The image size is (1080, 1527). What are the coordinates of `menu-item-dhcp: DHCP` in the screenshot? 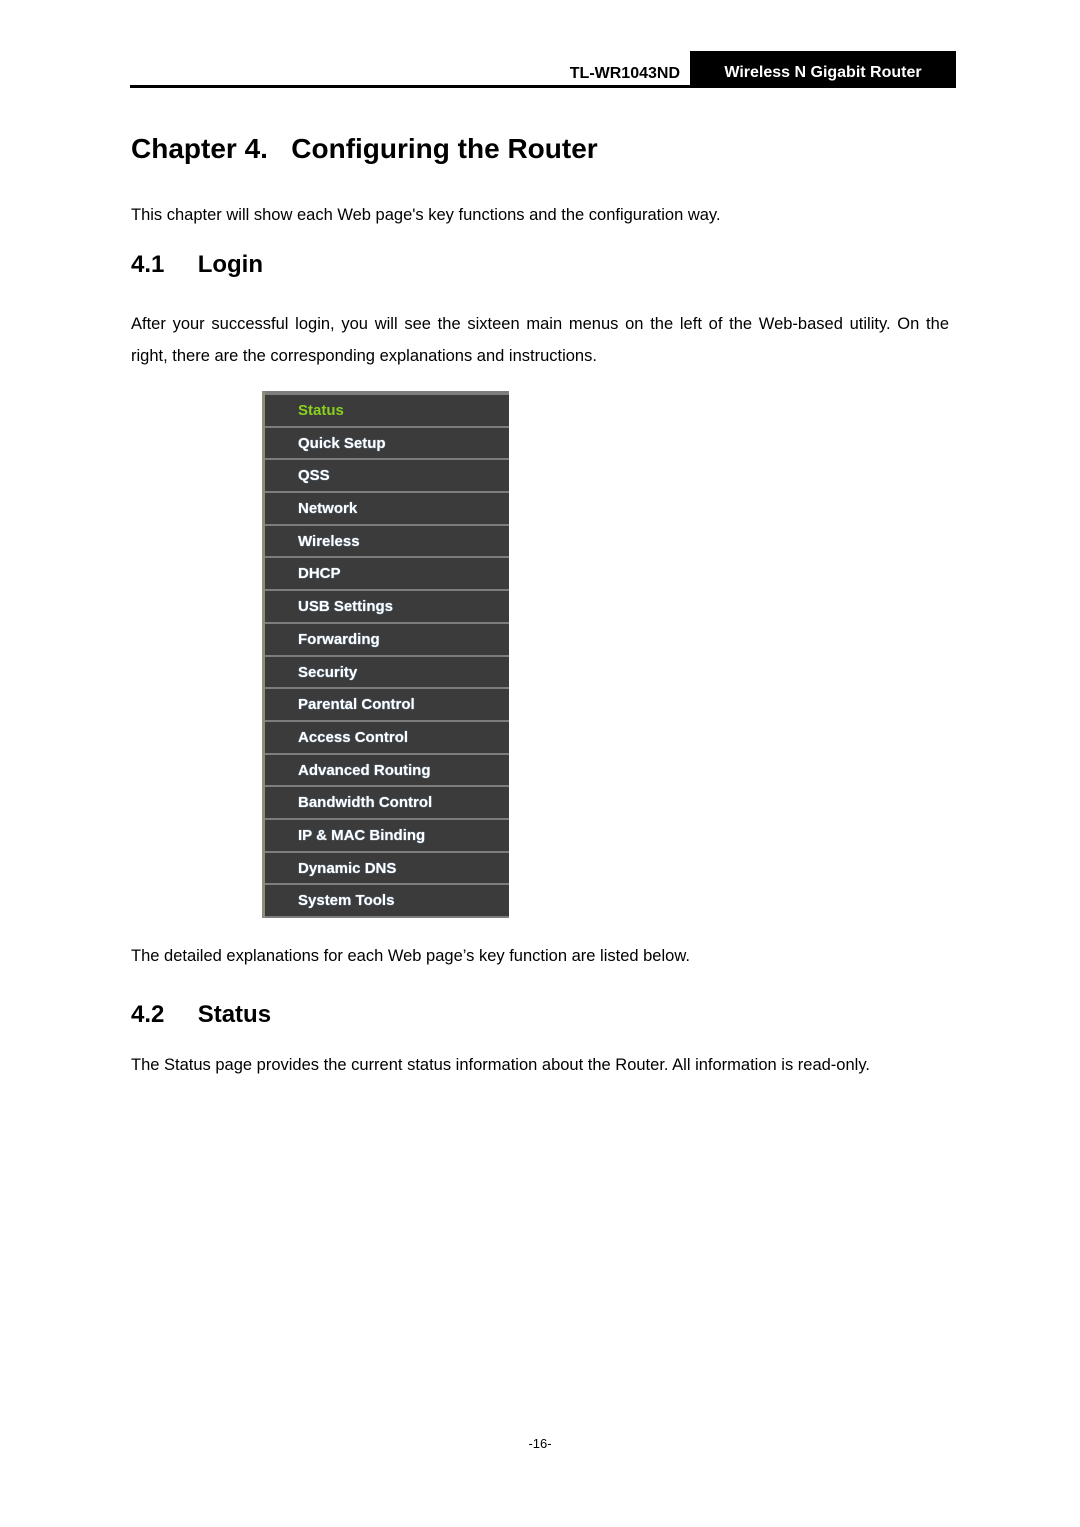 It's located at (387, 574).